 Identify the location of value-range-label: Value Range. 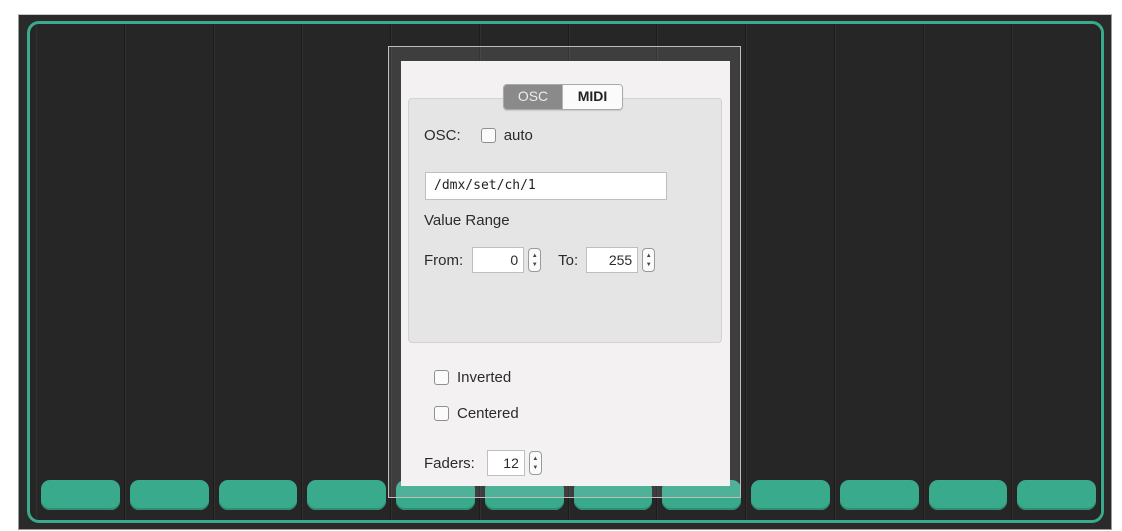
(467, 220).